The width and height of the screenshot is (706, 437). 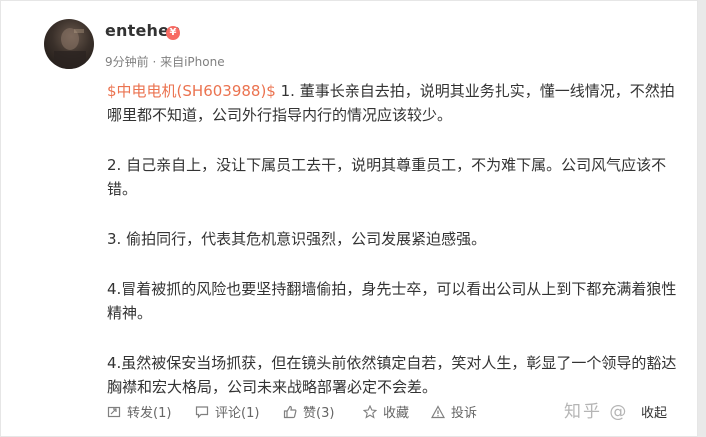 I want to click on stock-tag-link: $中电电机(SH603988)$, so click(x=191, y=91).